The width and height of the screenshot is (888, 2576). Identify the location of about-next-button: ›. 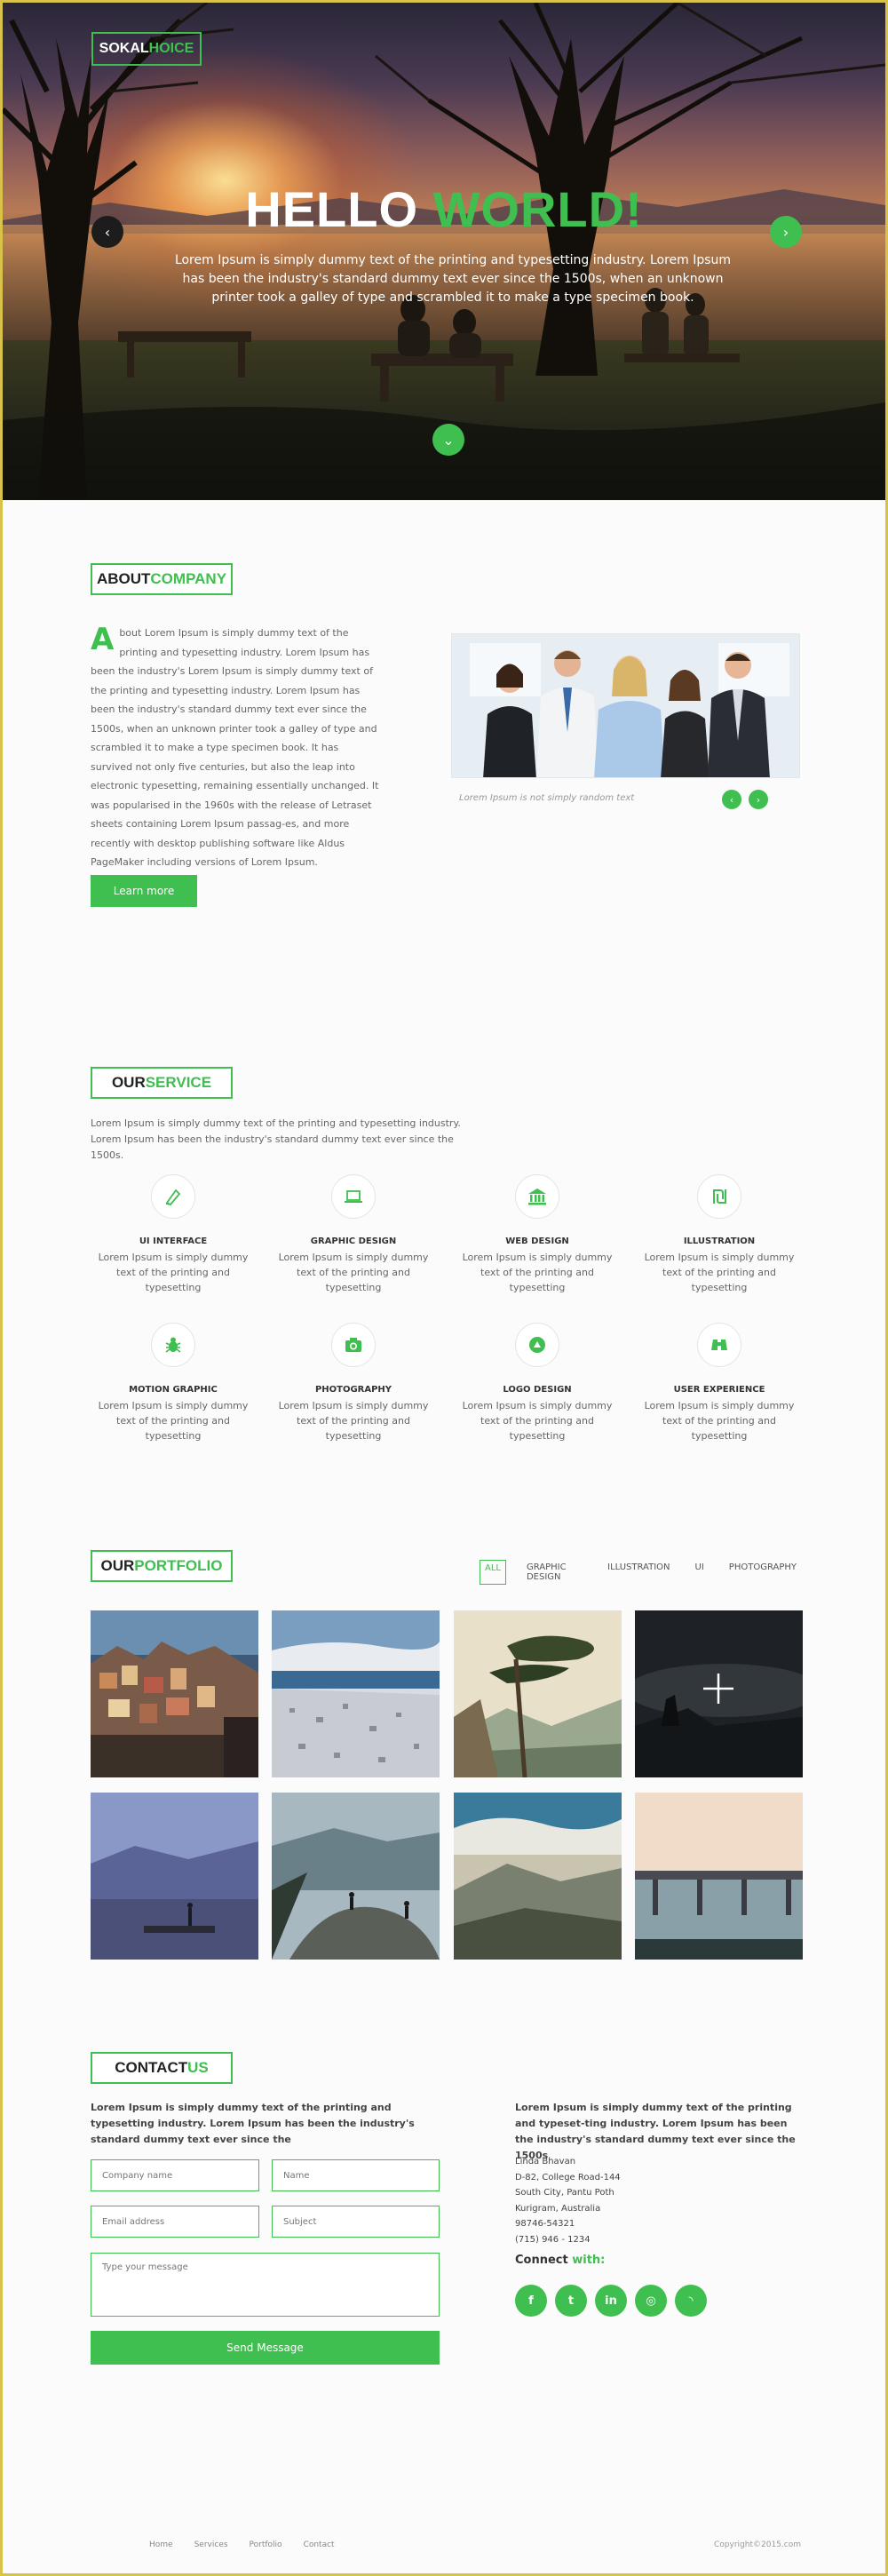
(759, 799).